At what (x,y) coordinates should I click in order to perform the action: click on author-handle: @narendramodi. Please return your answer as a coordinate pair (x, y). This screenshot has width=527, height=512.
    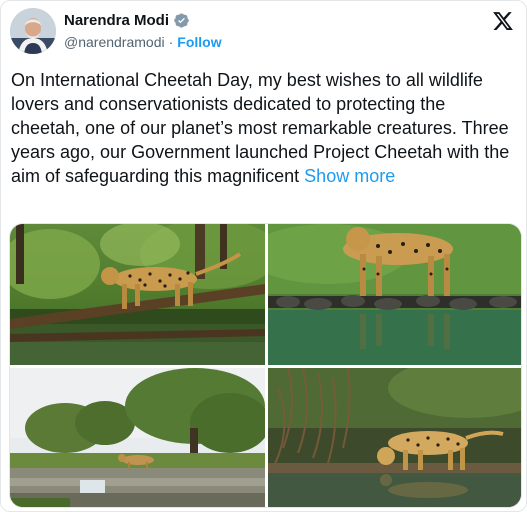
    Looking at the image, I should click on (114, 42).